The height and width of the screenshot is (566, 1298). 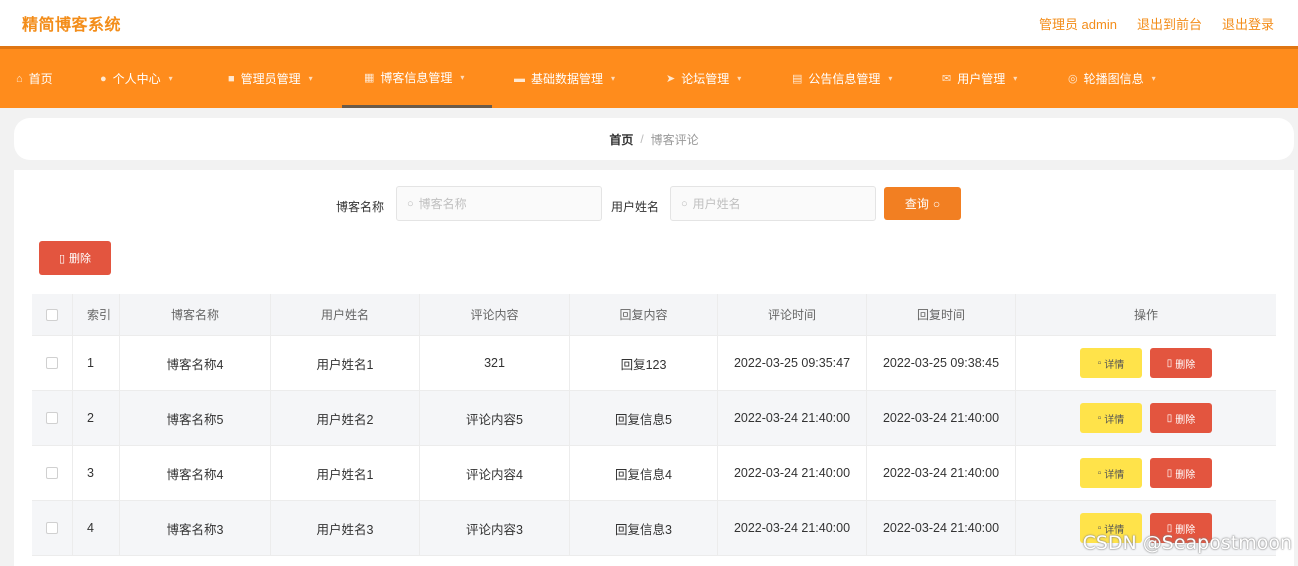 I want to click on index-cell: 2, so click(x=96, y=418).